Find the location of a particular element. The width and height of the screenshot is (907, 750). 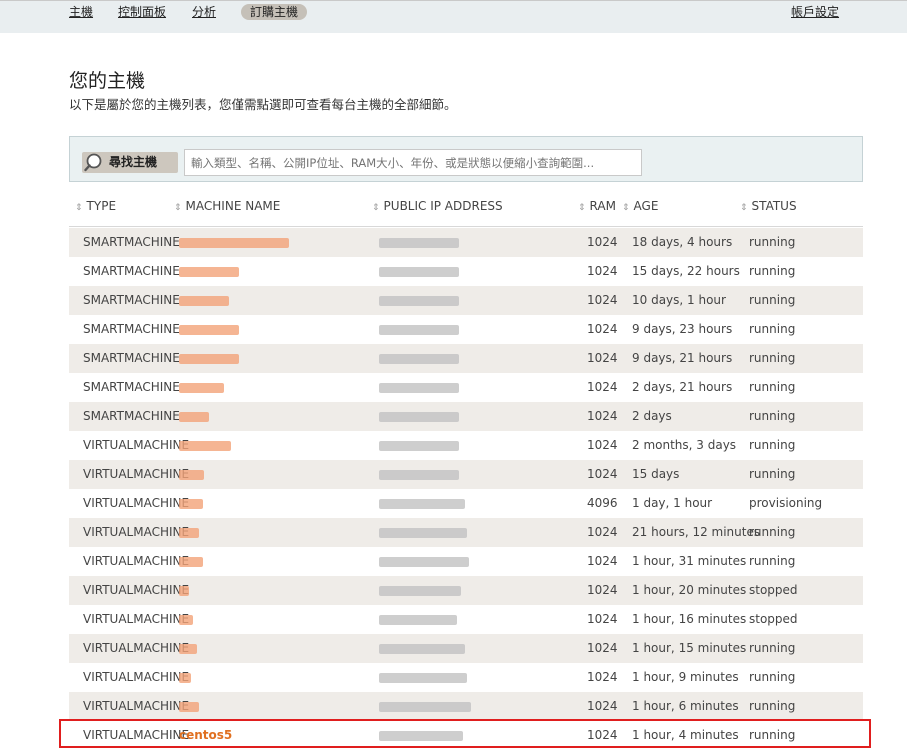

machine-age: 1 hour, 6 minutes is located at coordinates (685, 706).